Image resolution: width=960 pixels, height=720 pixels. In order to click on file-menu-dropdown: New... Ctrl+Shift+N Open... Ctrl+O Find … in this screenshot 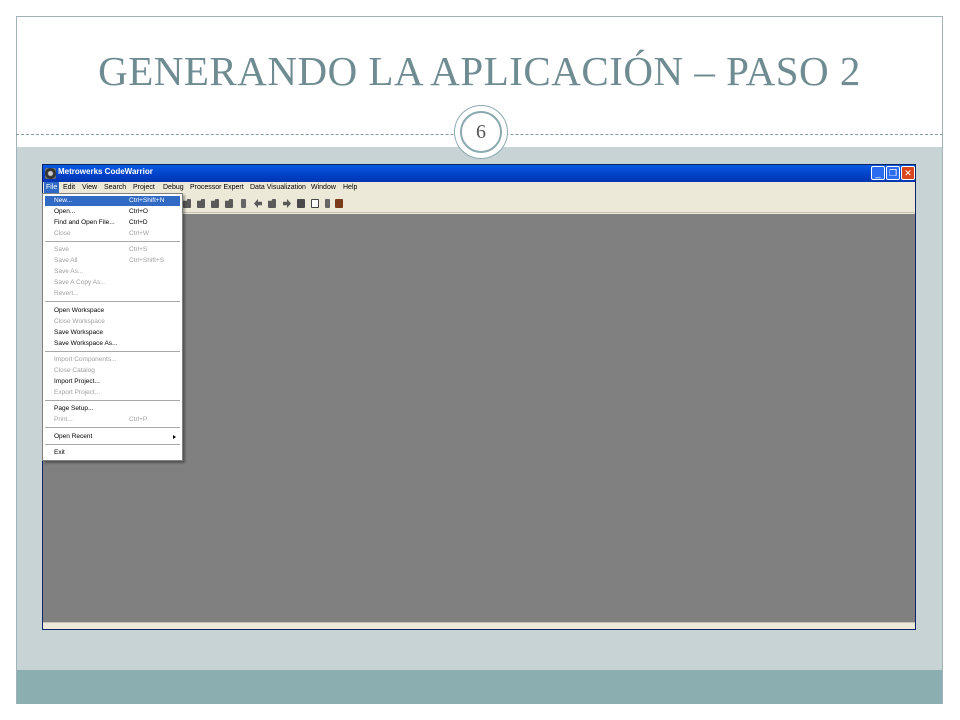, I will do `click(112, 327)`.